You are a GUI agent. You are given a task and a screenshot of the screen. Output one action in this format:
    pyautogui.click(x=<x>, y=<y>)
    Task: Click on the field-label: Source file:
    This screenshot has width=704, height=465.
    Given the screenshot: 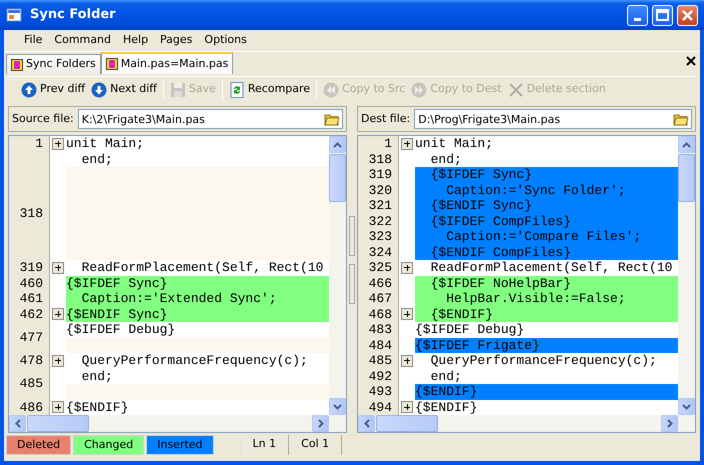 What is the action you would take?
    pyautogui.click(x=43, y=118)
    